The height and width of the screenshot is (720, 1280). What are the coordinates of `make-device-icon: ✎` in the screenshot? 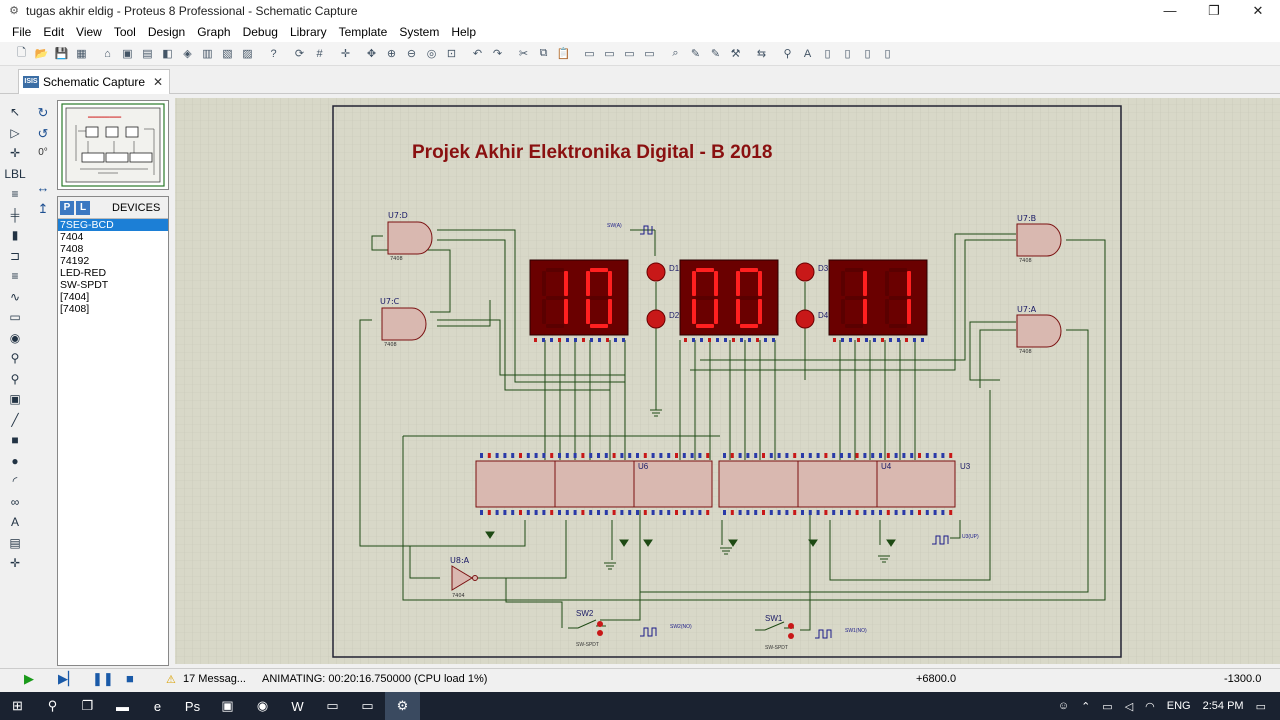 It's located at (695, 54).